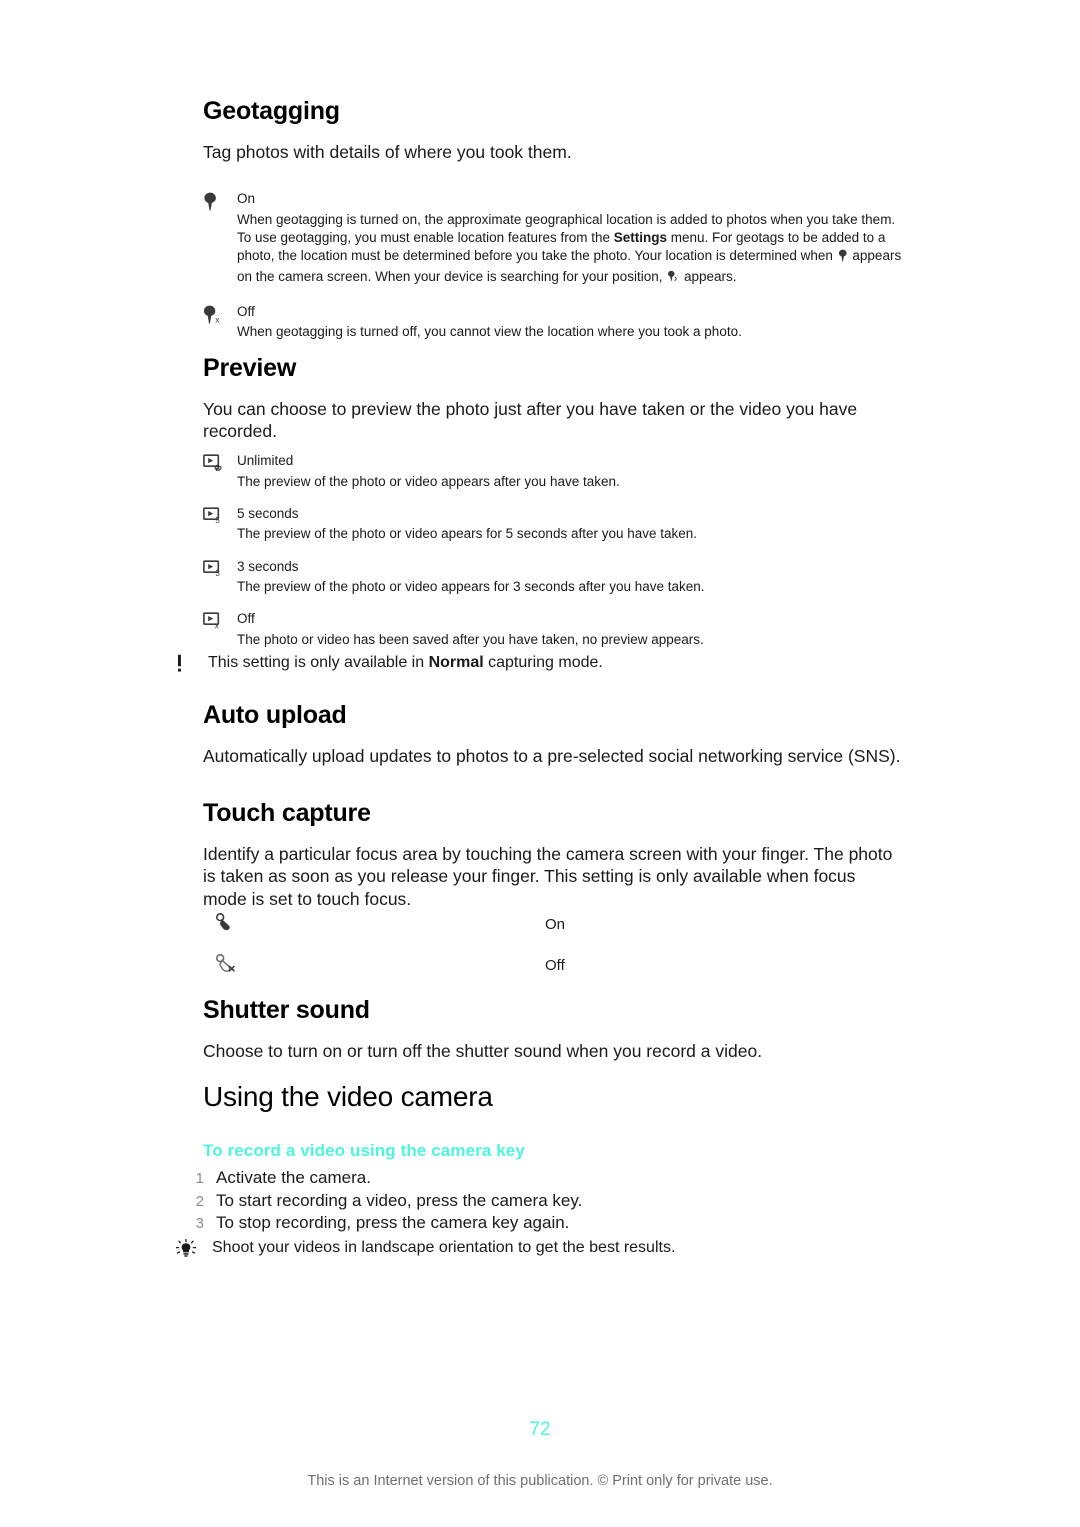 The width and height of the screenshot is (1080, 1527). I want to click on exclamation-note-icon, so click(192, 666).